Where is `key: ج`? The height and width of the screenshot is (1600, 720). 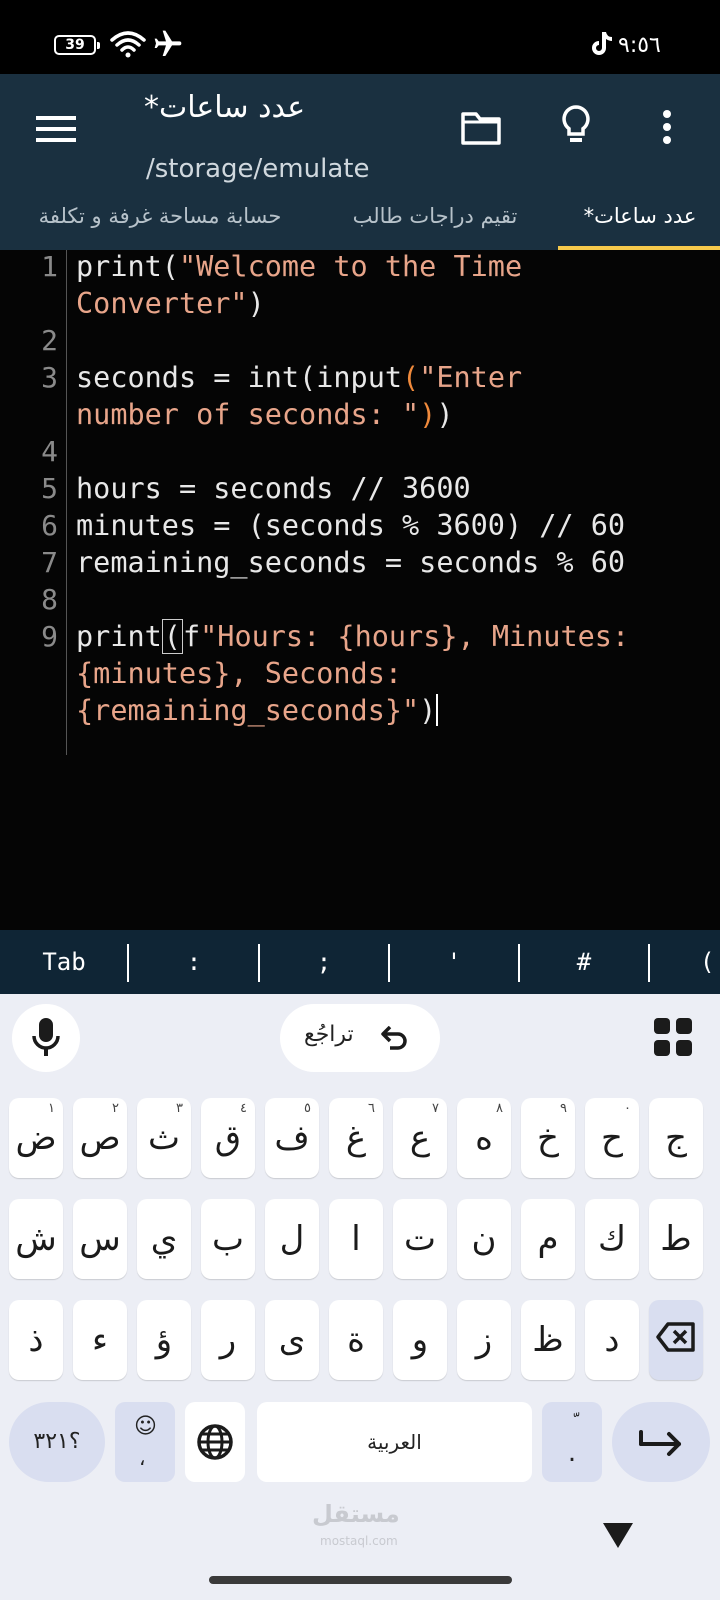
key: ج is located at coordinates (676, 1138).